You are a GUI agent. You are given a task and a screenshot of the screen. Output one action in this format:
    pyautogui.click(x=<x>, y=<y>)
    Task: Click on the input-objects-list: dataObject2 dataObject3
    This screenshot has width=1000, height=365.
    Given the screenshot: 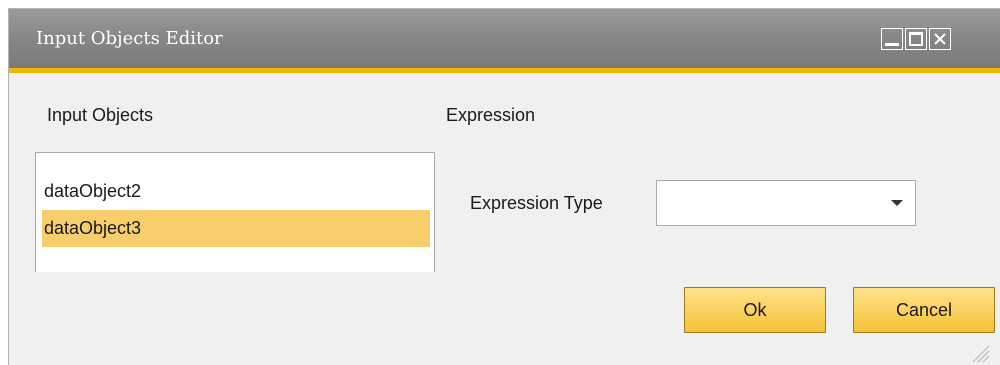 What is the action you would take?
    pyautogui.click(x=235, y=212)
    